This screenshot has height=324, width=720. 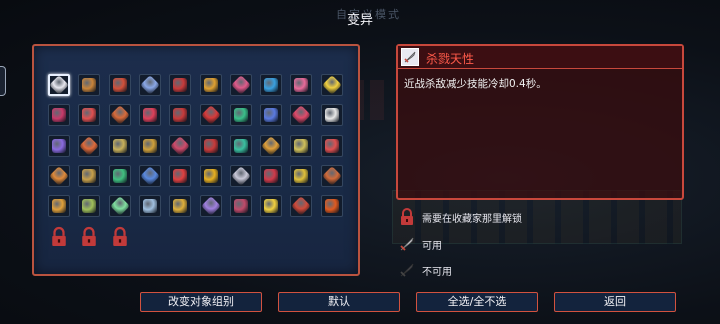 I want to click on page-title: 变异, so click(x=359, y=20).